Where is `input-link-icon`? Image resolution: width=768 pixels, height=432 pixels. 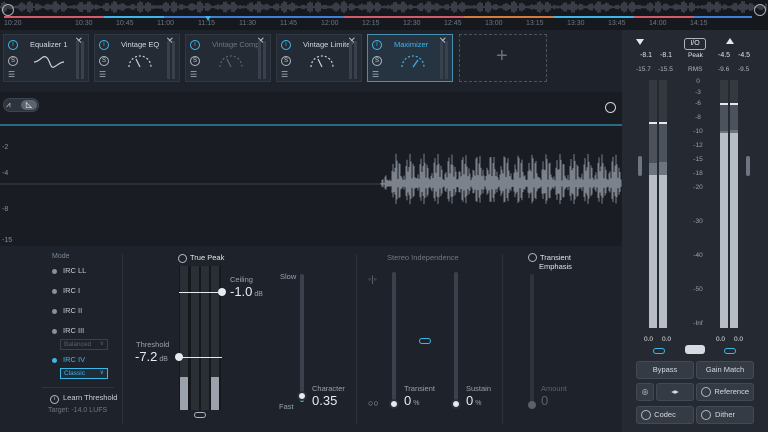
input-link-icon is located at coordinates (659, 351).